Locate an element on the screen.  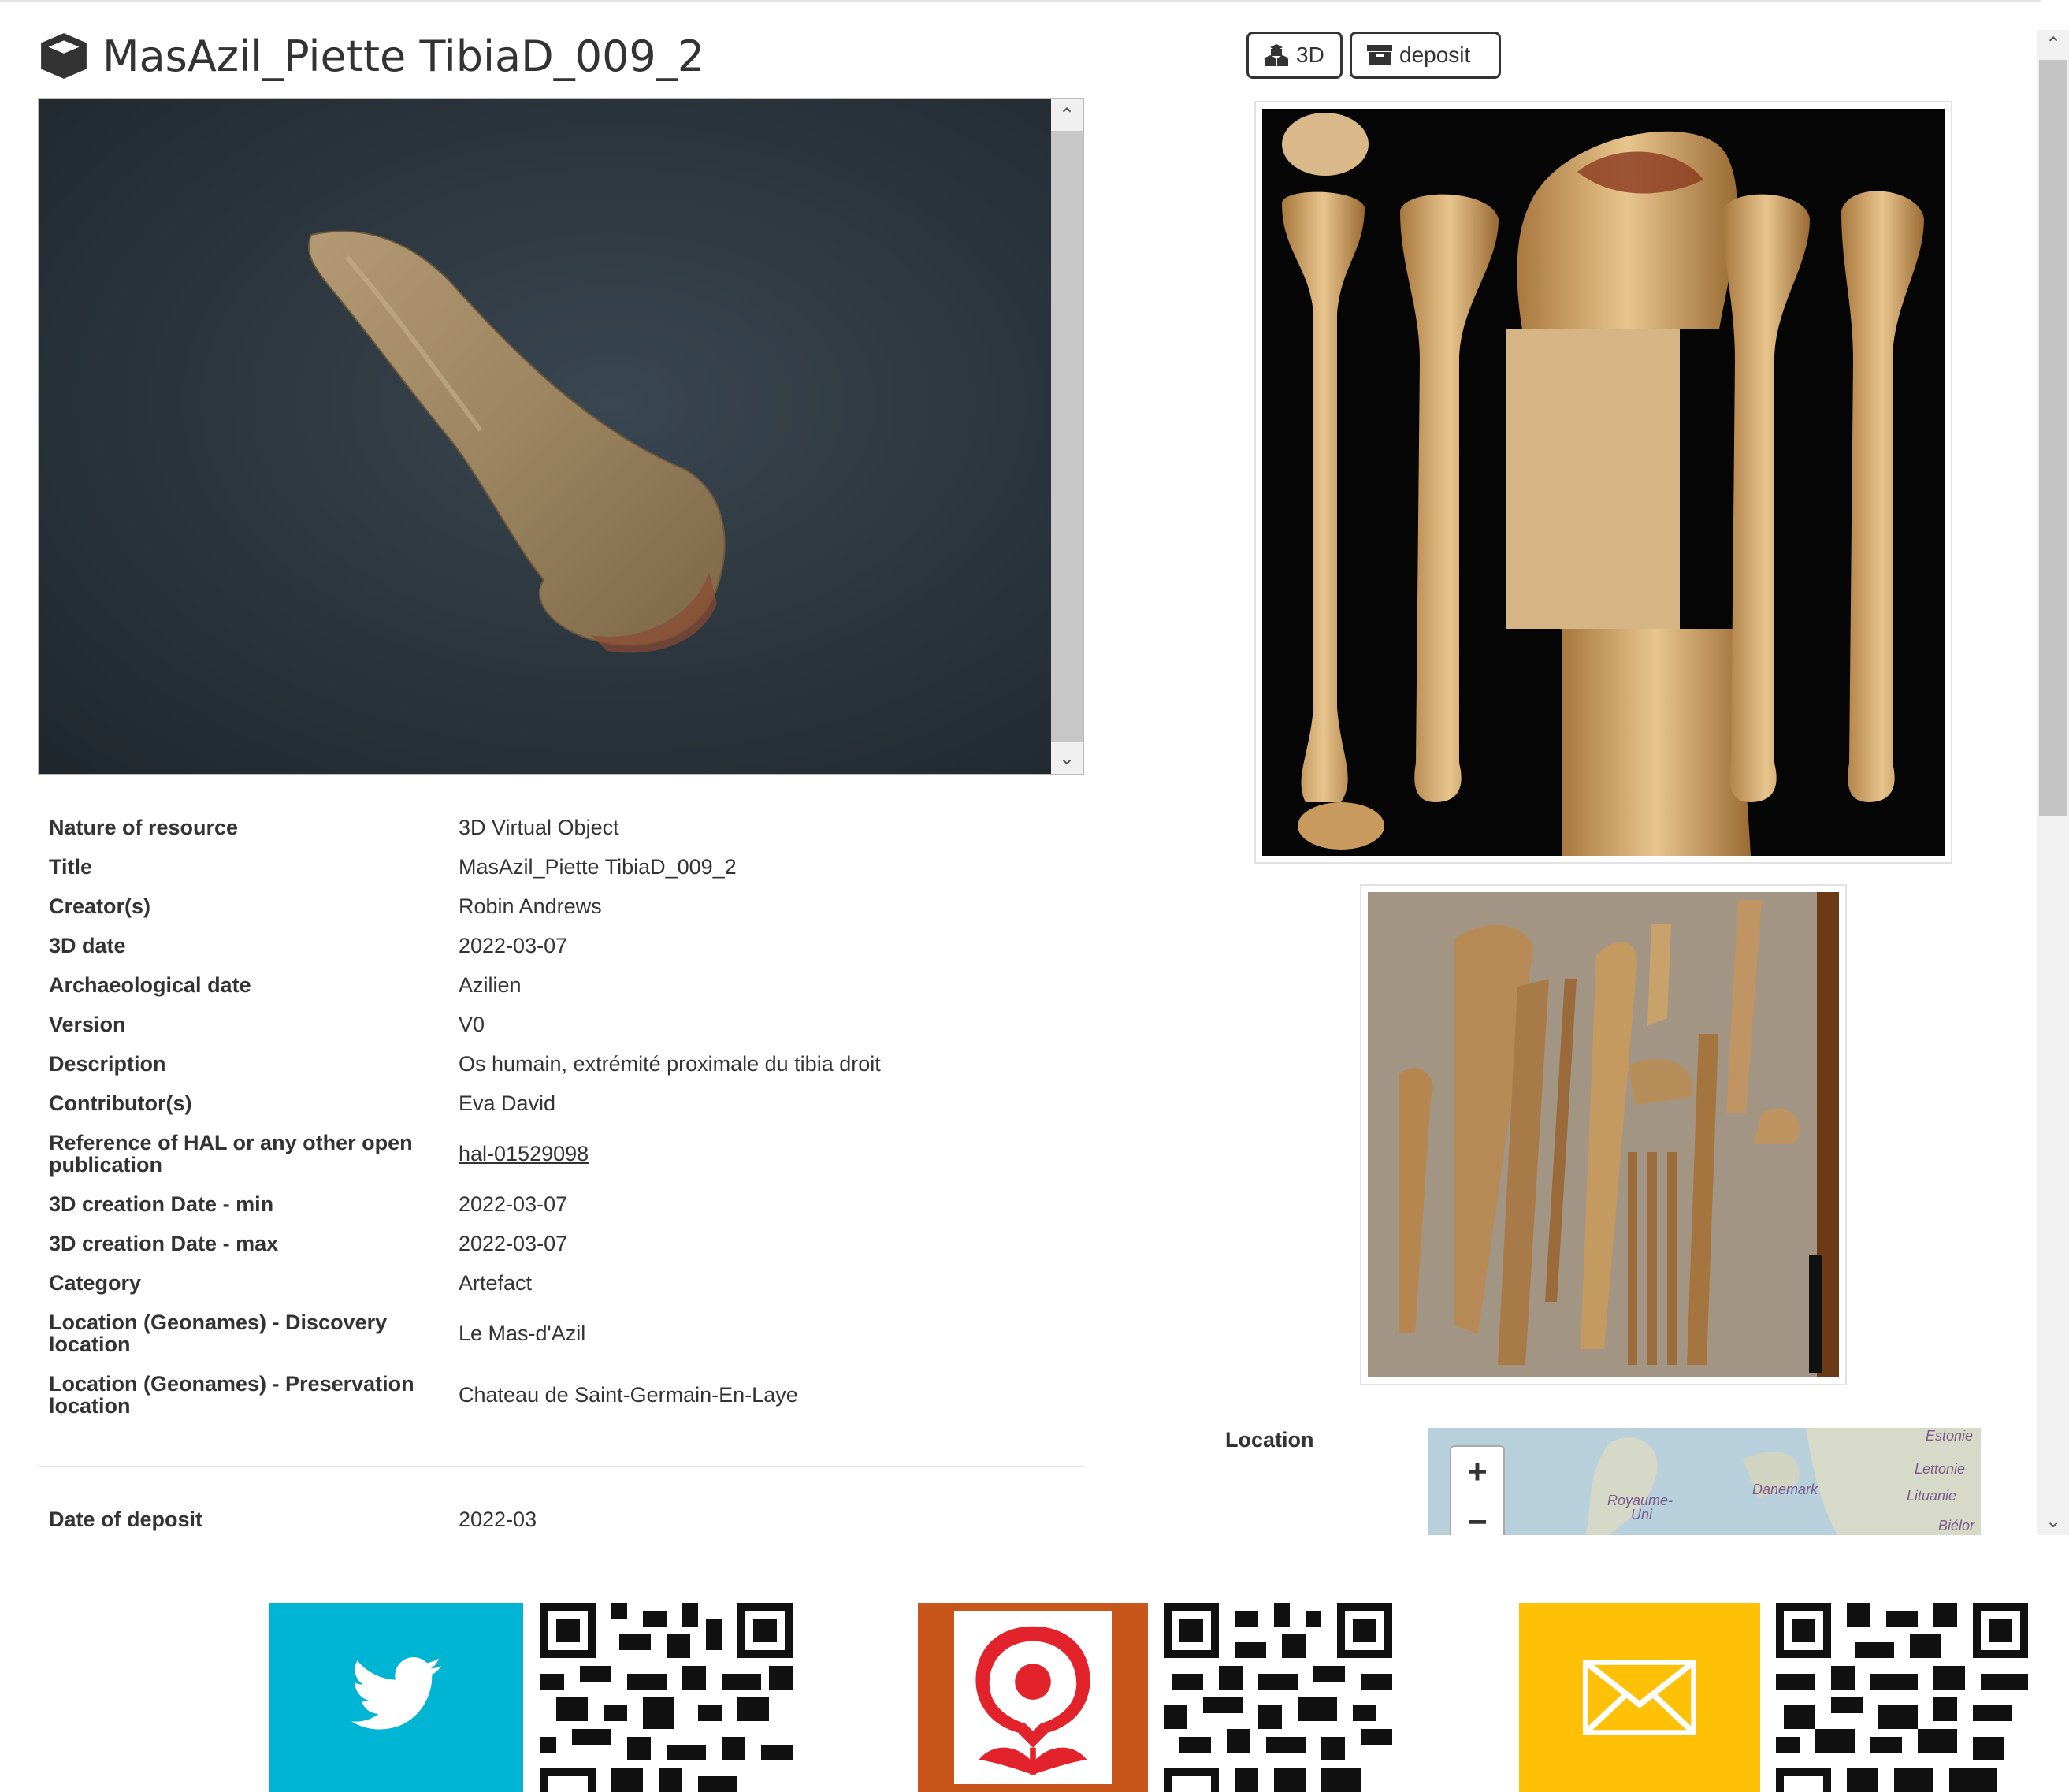
deposit-button: deposit is located at coordinates (1425, 55).